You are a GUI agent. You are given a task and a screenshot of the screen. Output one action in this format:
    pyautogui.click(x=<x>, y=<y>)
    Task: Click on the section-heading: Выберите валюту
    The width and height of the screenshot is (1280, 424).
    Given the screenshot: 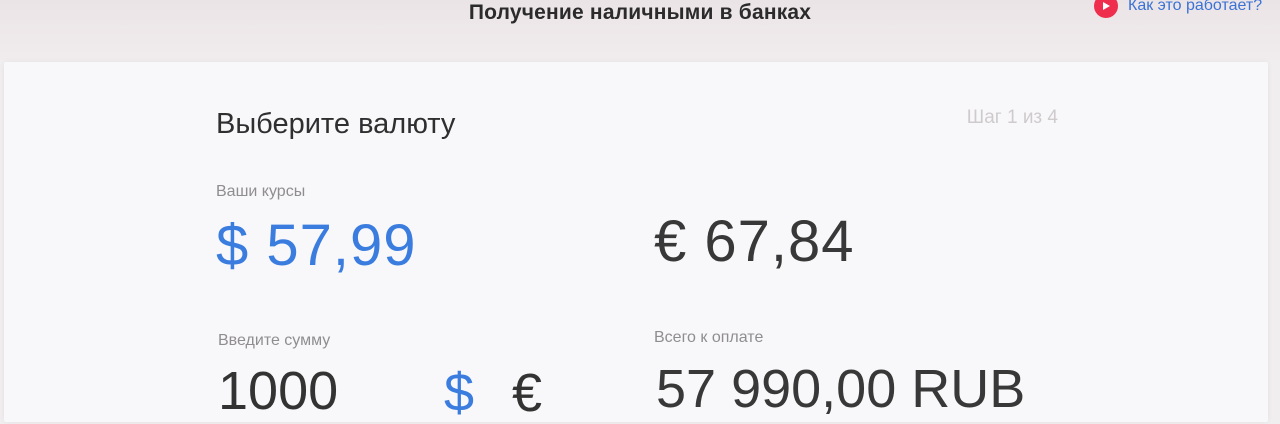 What is the action you would take?
    pyautogui.click(x=336, y=124)
    